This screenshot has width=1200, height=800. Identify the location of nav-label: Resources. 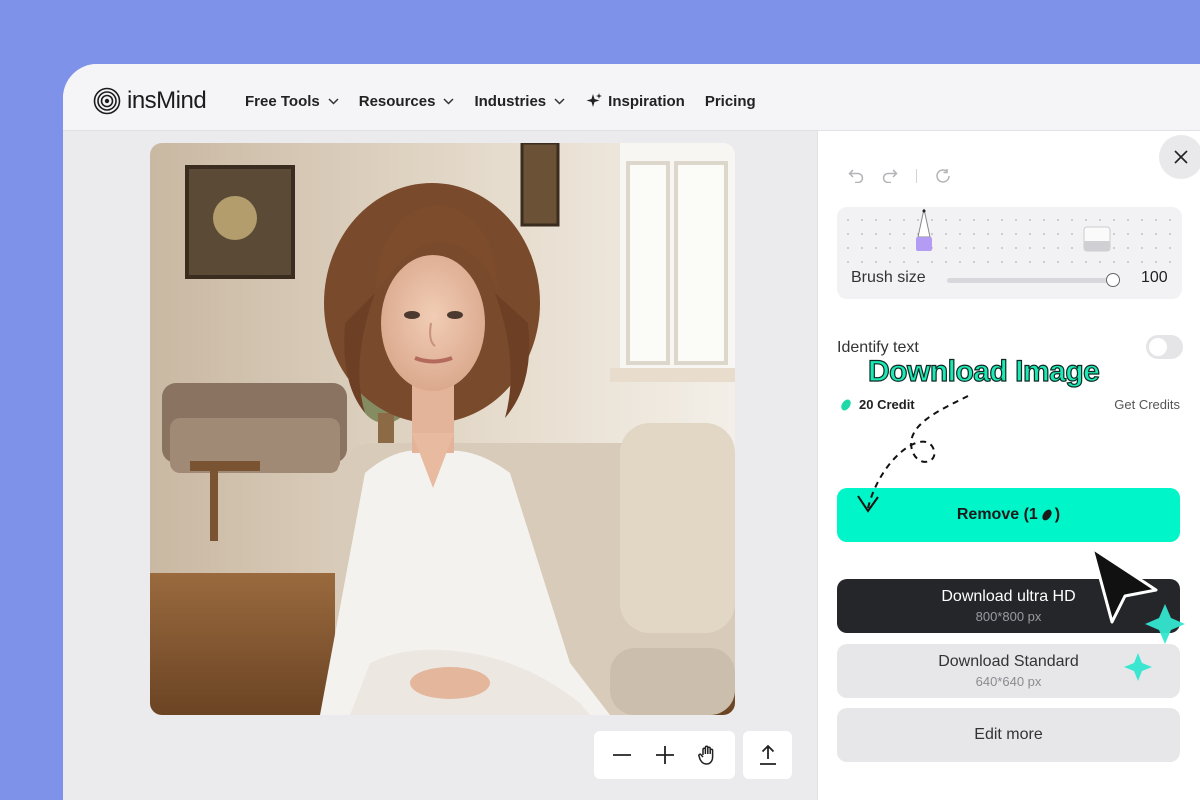
(397, 101).